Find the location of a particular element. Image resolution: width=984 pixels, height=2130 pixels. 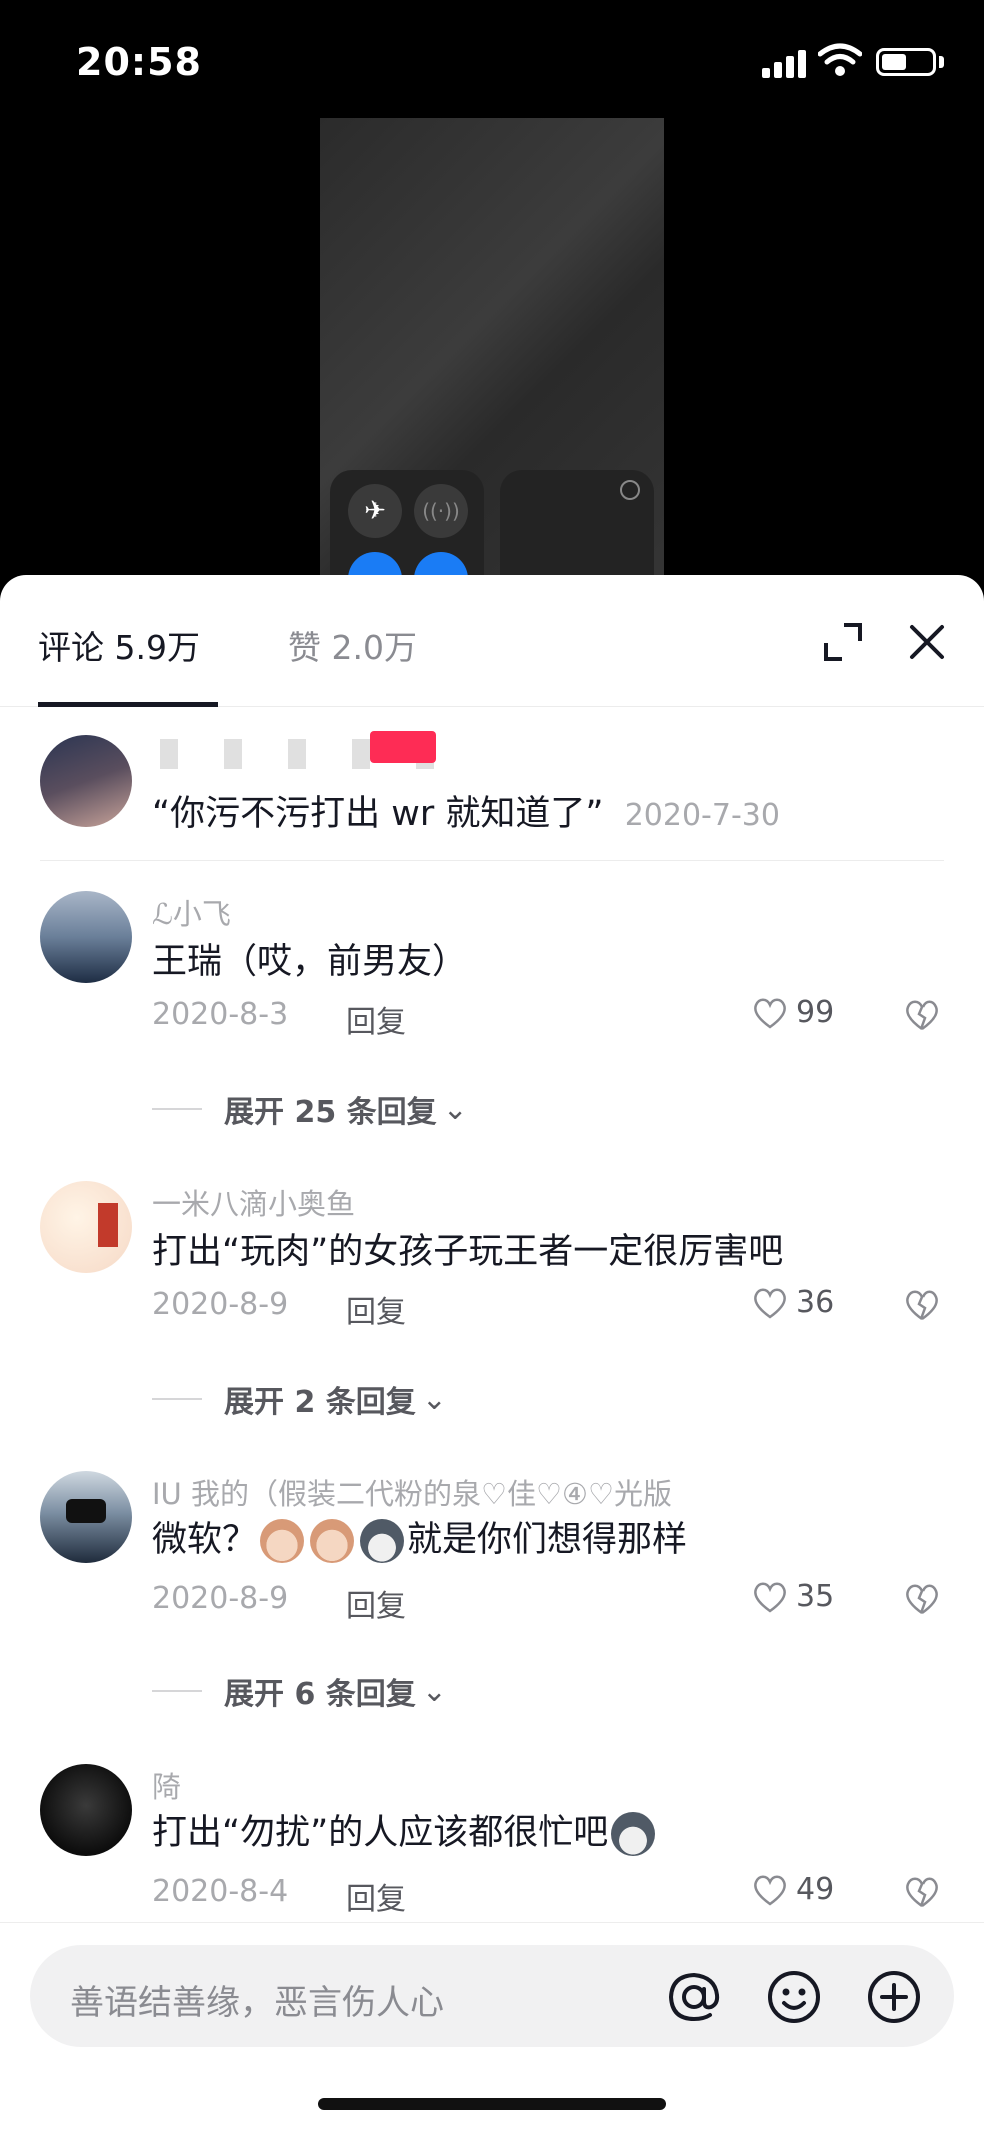

comment-input-placeholder: 善语结善缘，恶言伤人心 is located at coordinates (257, 2003).